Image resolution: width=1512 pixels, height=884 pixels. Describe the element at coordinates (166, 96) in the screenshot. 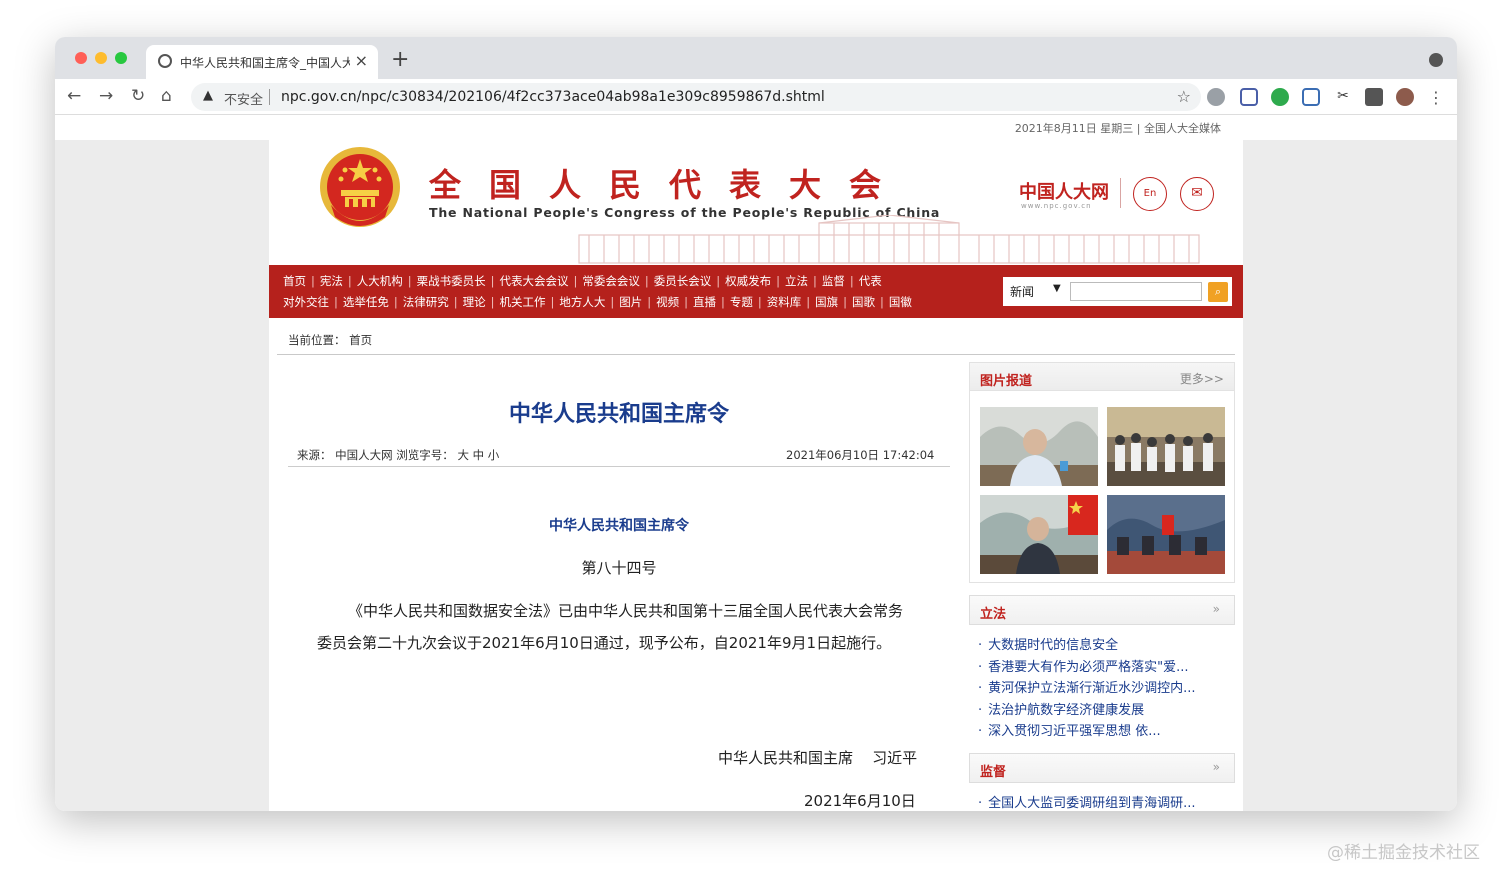

I see `home-icon: ⌂` at that location.